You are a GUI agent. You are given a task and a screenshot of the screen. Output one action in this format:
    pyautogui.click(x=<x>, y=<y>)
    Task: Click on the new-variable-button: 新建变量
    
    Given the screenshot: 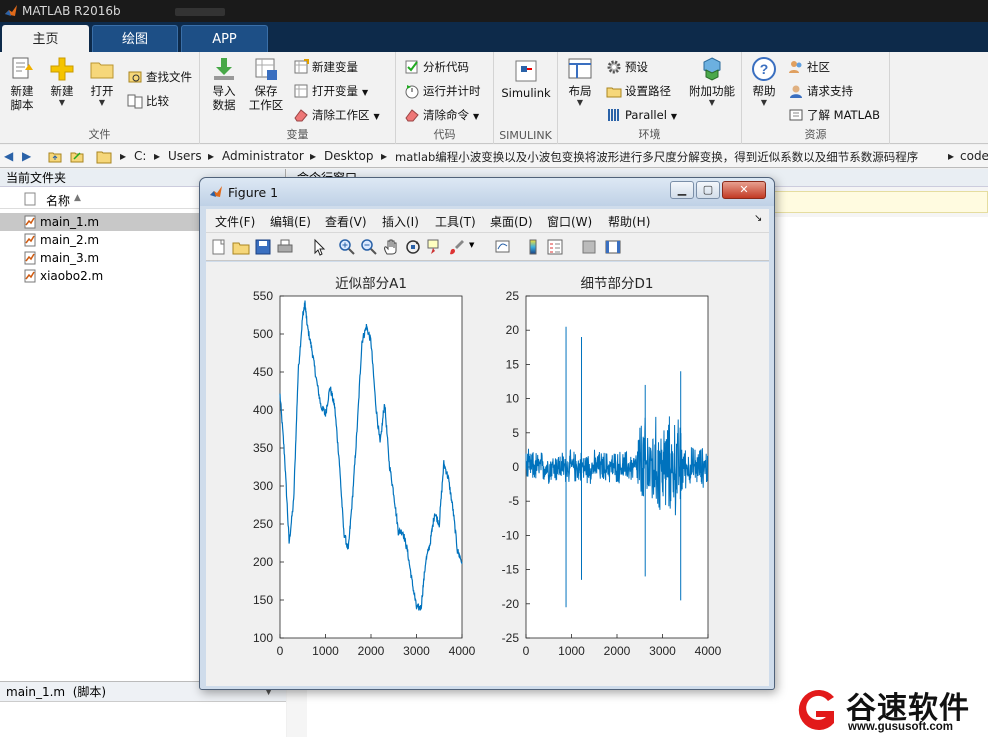 What is the action you would take?
    pyautogui.click(x=325, y=67)
    